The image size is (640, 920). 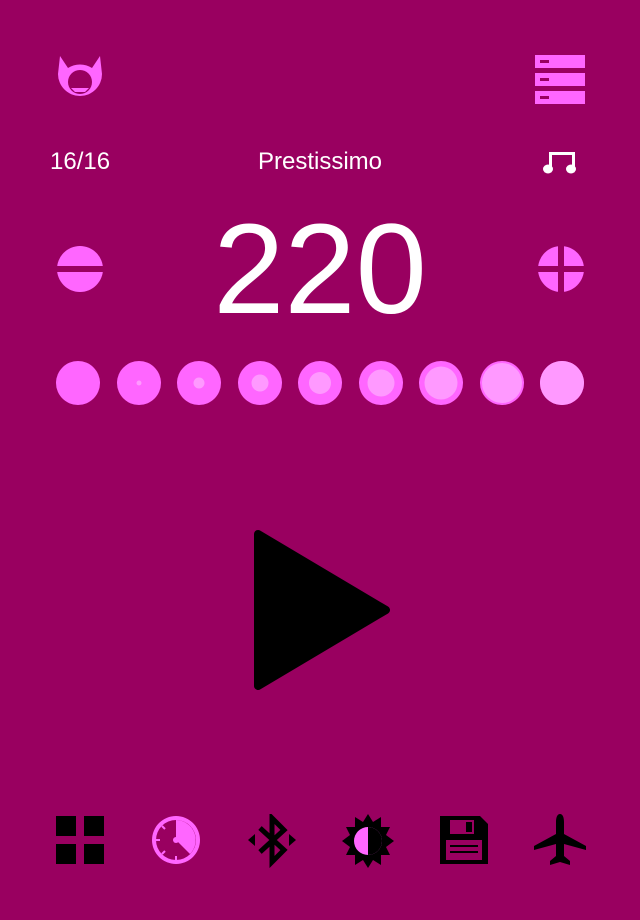 I want to click on grid-icon, so click(x=80, y=841).